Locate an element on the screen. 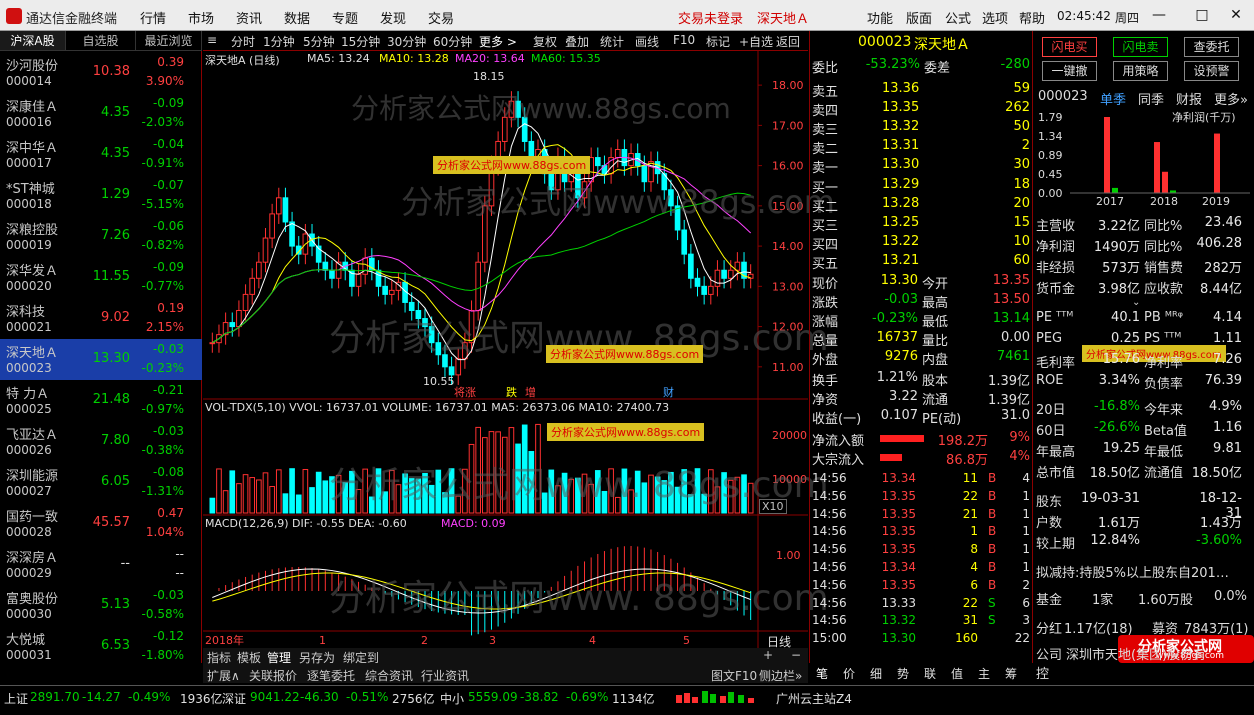 Image resolution: width=1254 pixels, height=715 pixels. stock-list-row: *ST神城 000018 1.29 -0.07 -5.15% is located at coordinates (101, 195).